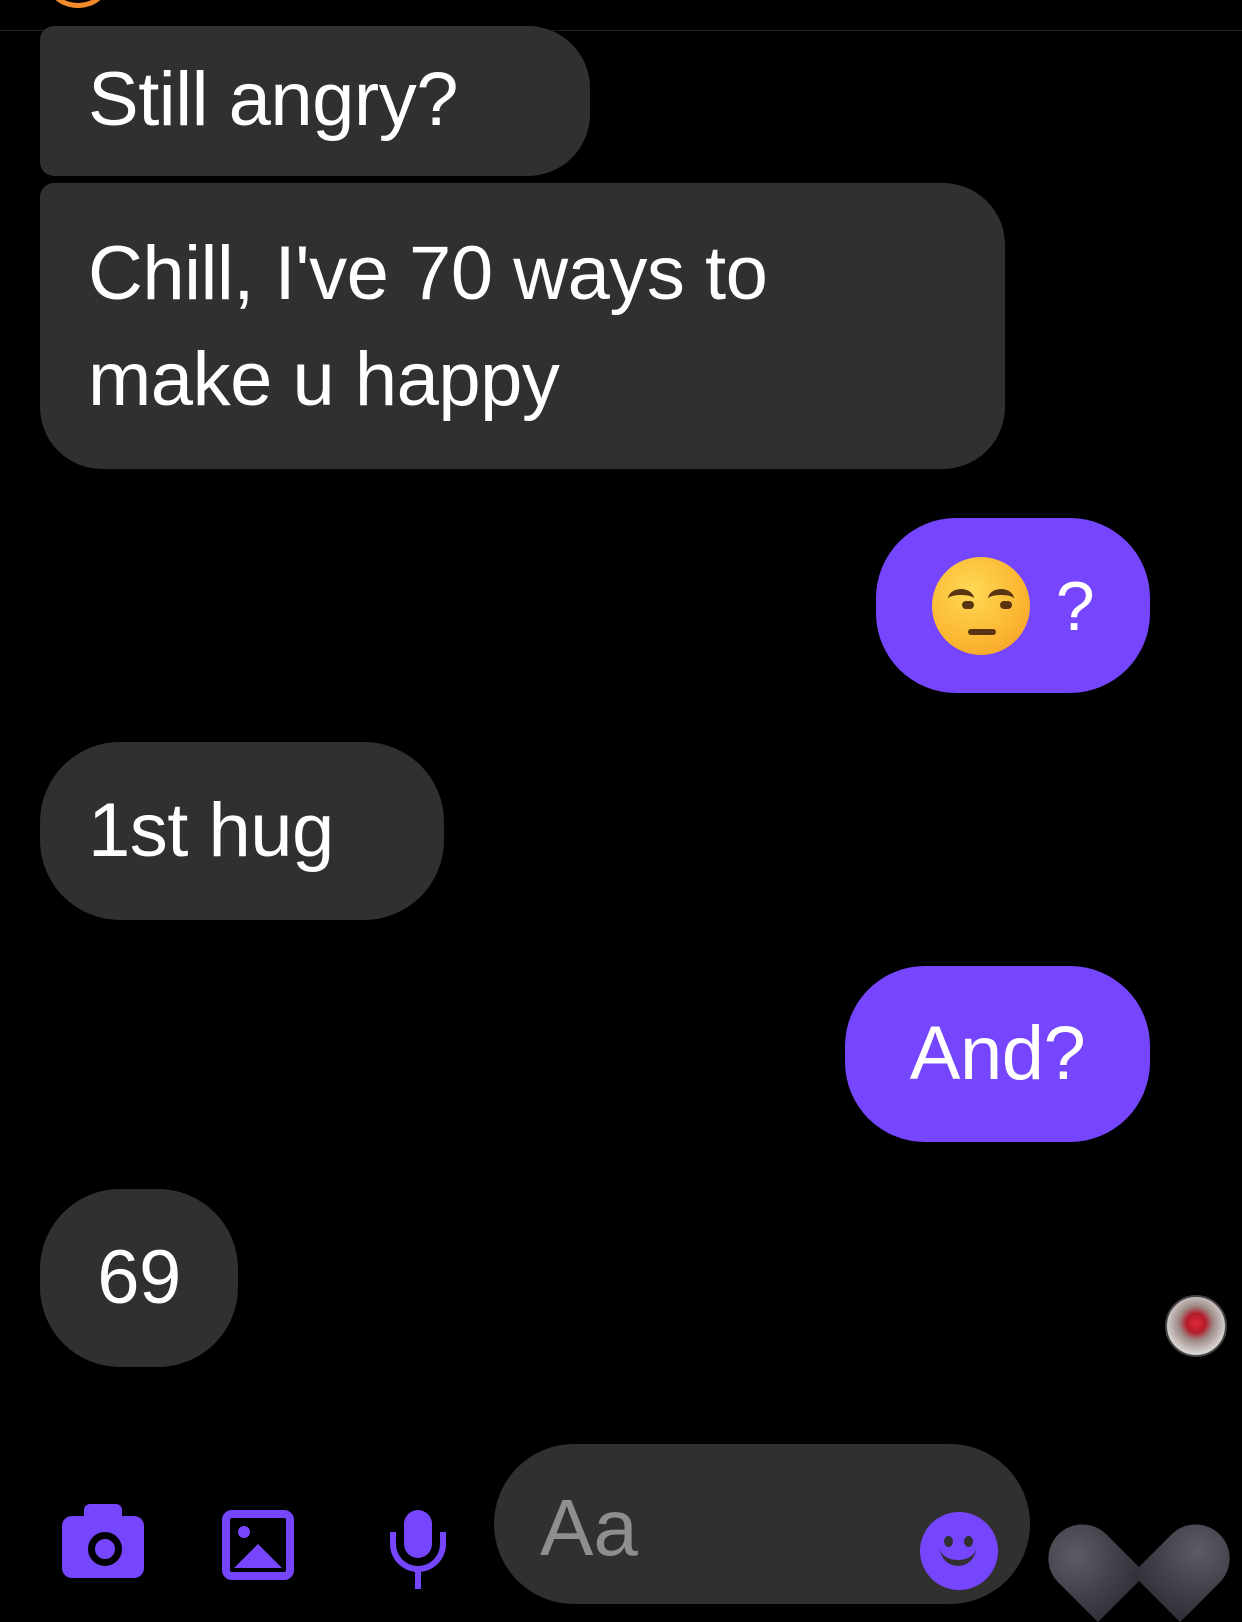  I want to click on message-outgoing: ?, so click(1013, 605).